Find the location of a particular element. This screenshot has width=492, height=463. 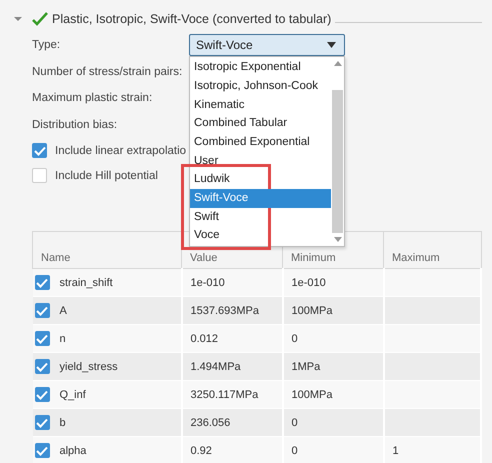

table-cell: Q_inf is located at coordinates (73, 394).